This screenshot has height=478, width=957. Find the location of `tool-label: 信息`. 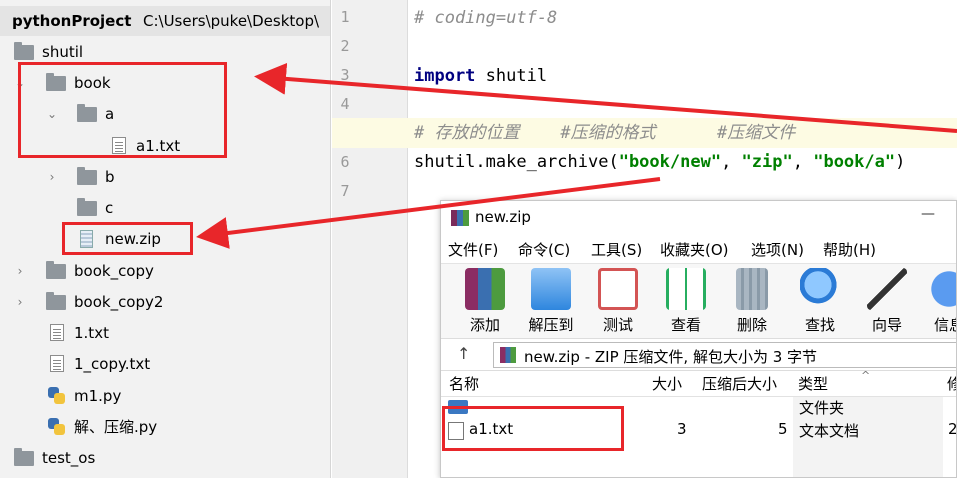

tool-label: 信息 is located at coordinates (944, 325).